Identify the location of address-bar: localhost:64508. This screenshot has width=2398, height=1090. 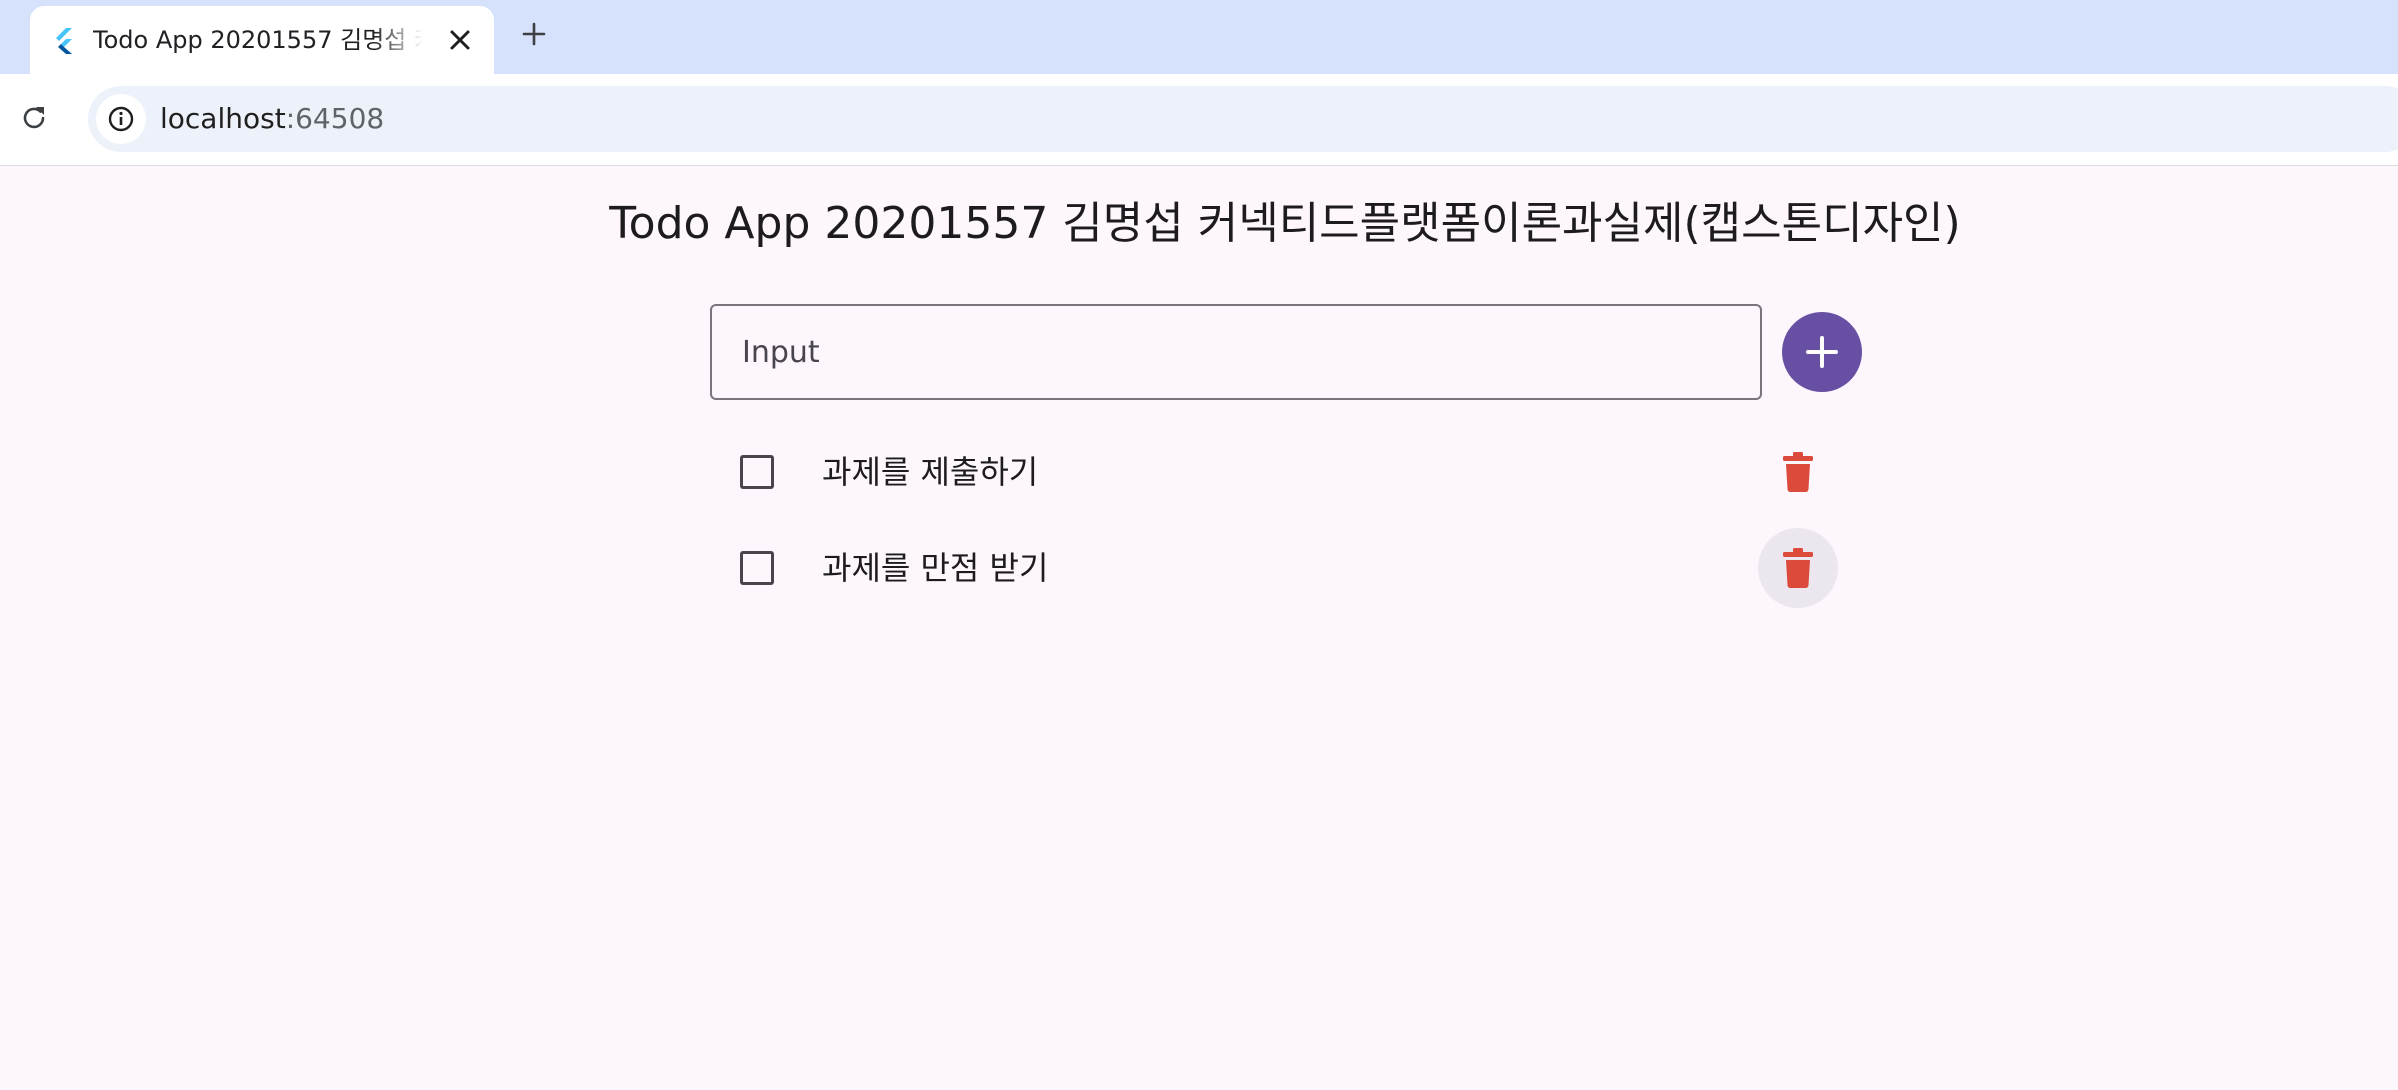
(1243, 119).